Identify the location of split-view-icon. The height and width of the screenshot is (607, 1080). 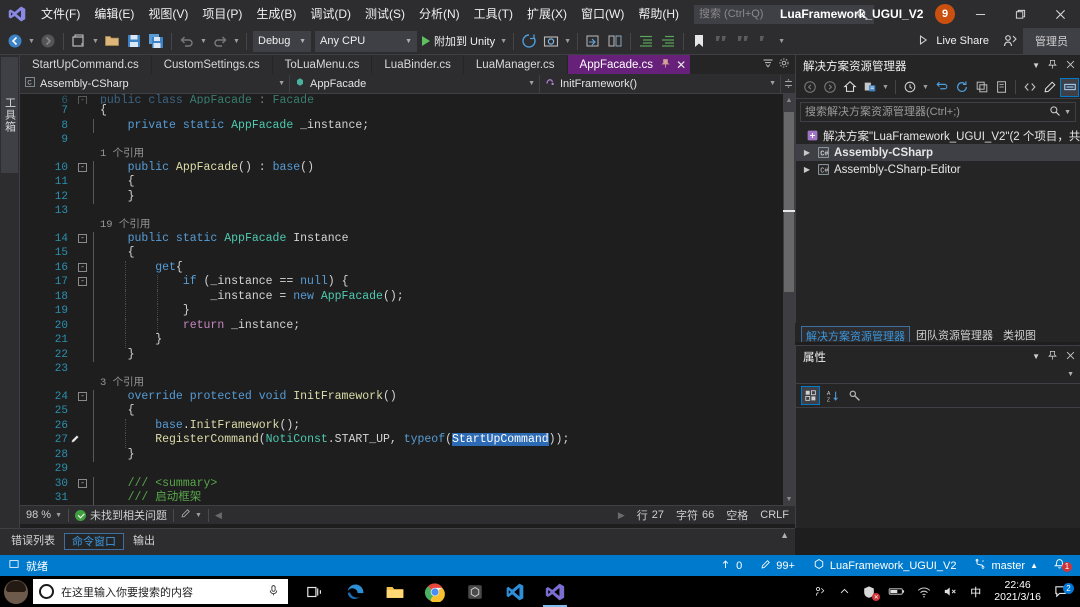
(788, 83).